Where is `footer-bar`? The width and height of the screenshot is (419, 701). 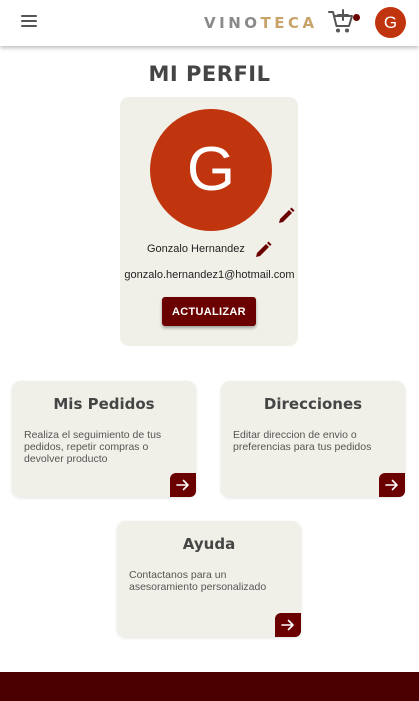
footer-bar is located at coordinates (209, 686).